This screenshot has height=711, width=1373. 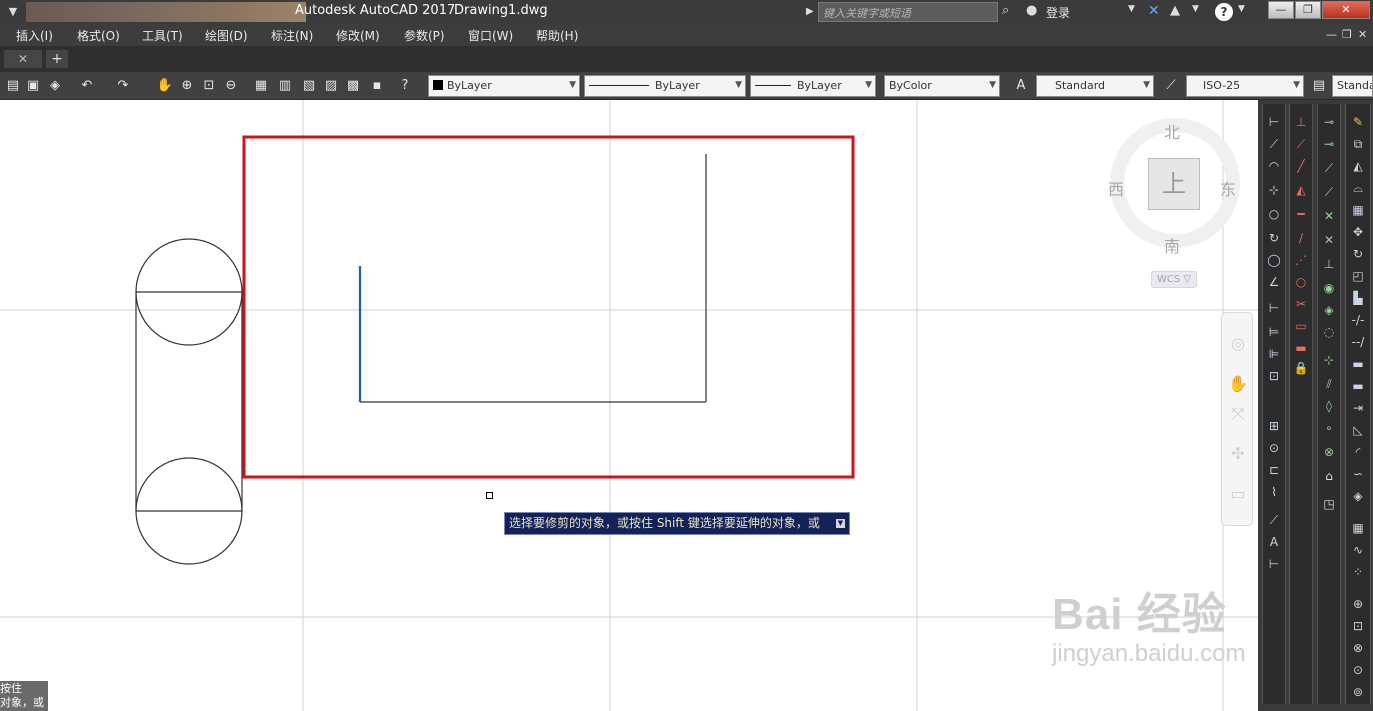 What do you see at coordinates (1228, 188) in the screenshot?
I see `viewcube-east: 东` at bounding box center [1228, 188].